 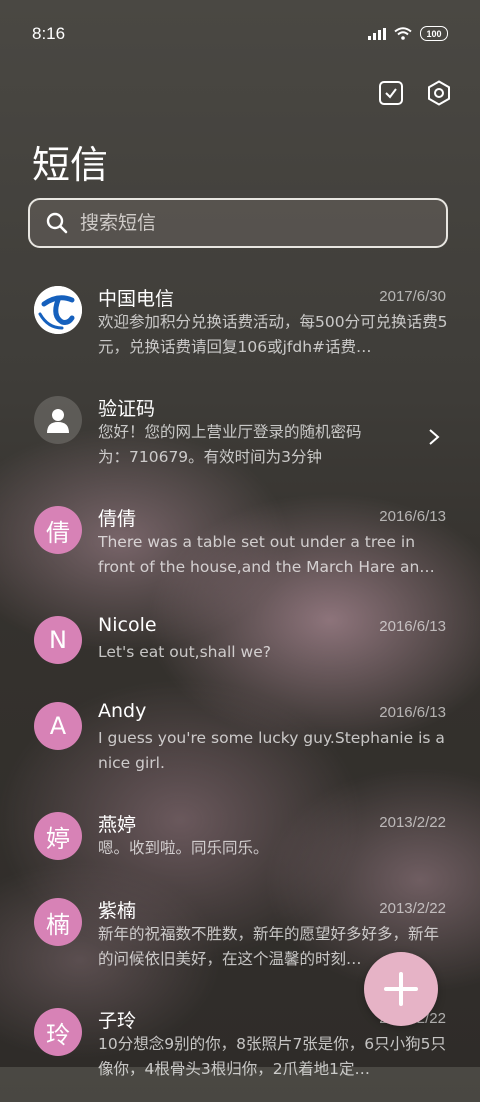 What do you see at coordinates (403, 33) in the screenshot?
I see `wifi-icon` at bounding box center [403, 33].